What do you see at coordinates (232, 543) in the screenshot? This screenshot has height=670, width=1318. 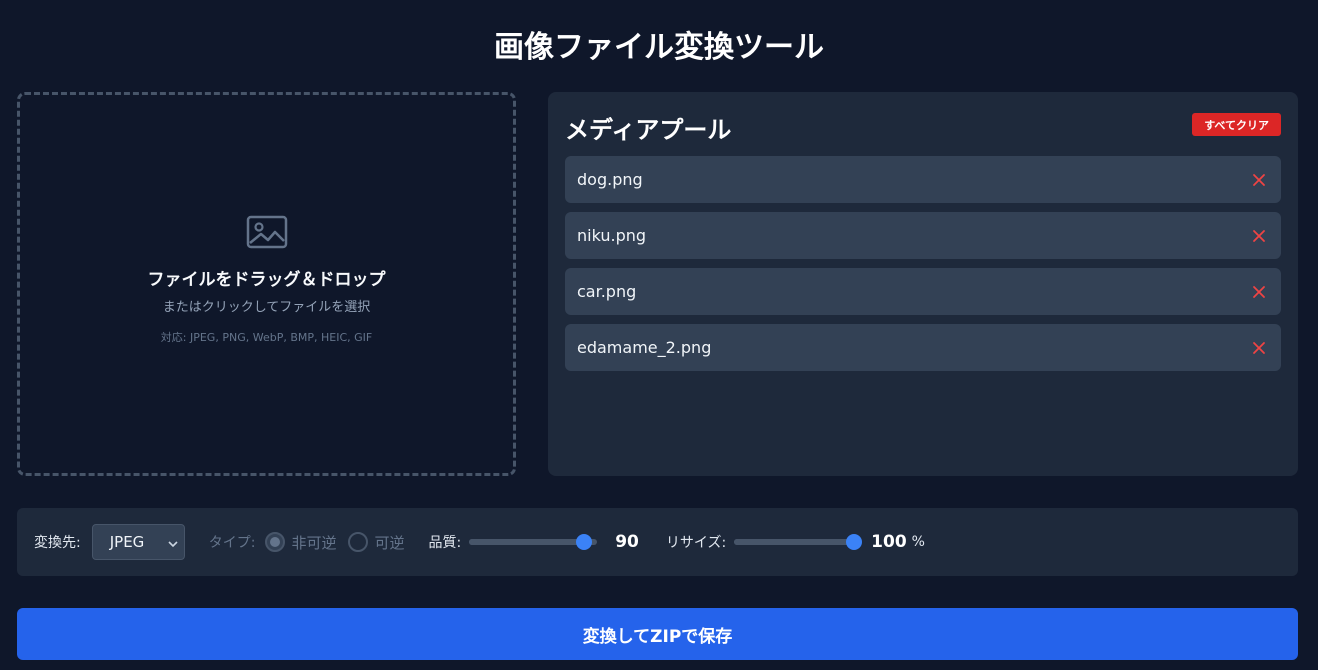 I see `type-label: タイプ:` at bounding box center [232, 543].